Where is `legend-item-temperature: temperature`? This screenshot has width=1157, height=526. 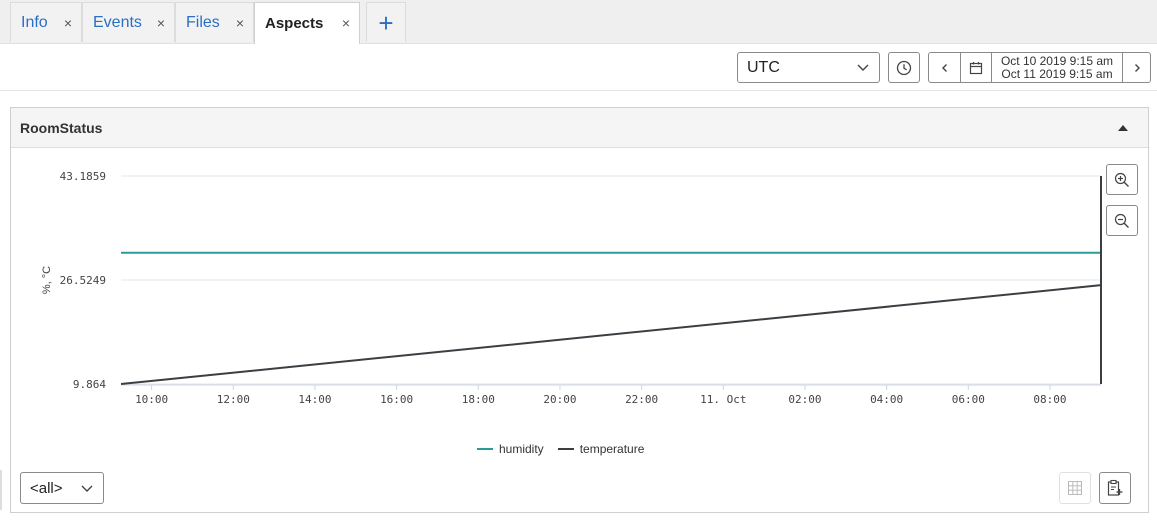 legend-item-temperature: temperature is located at coordinates (601, 449).